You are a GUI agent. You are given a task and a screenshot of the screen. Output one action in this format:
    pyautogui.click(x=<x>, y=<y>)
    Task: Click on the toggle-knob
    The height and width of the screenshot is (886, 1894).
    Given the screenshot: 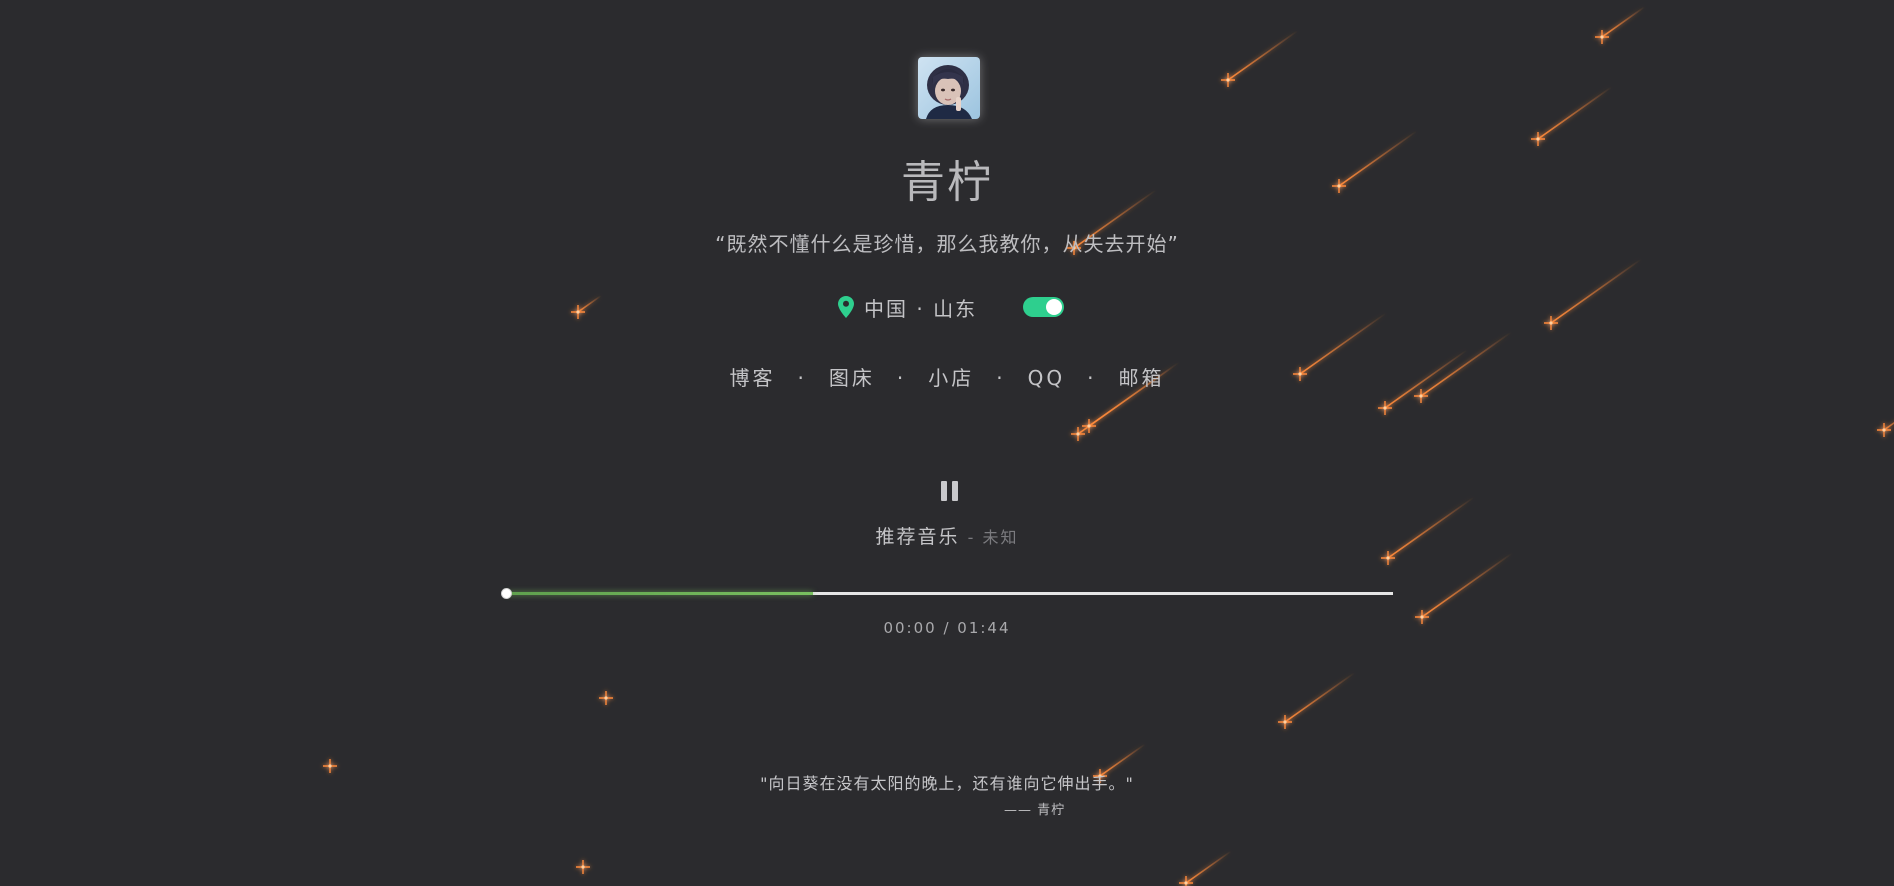 What is the action you would take?
    pyautogui.click(x=1054, y=307)
    